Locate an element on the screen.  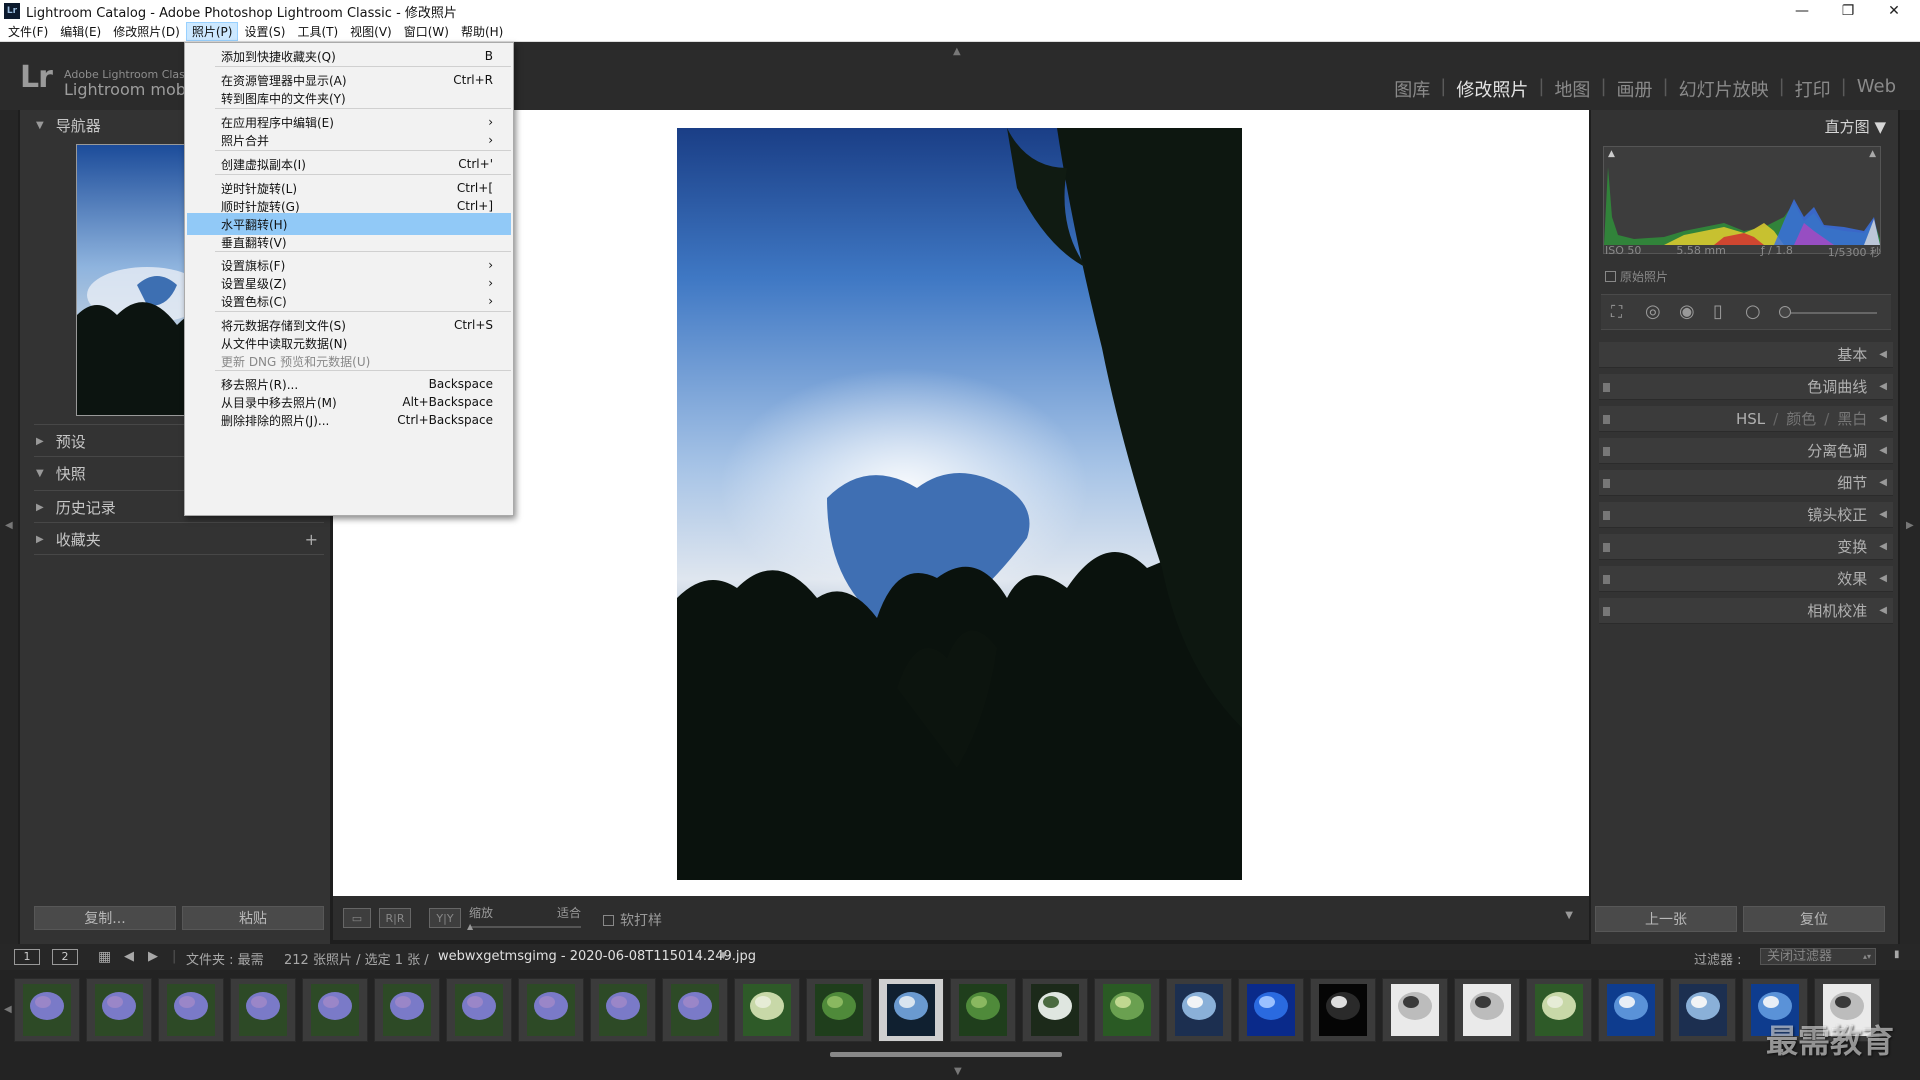
filter-select: 关闭过滤器 ▴▾ is located at coordinates (1818, 956).